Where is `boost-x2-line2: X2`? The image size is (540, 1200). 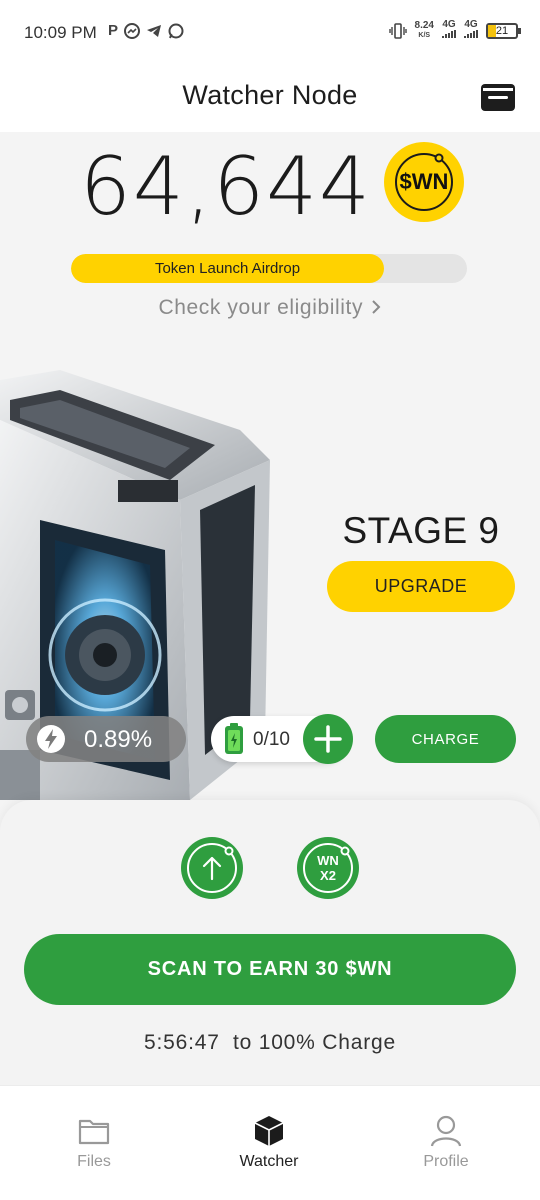
boost-x2-line2: X2 is located at coordinates (328, 875).